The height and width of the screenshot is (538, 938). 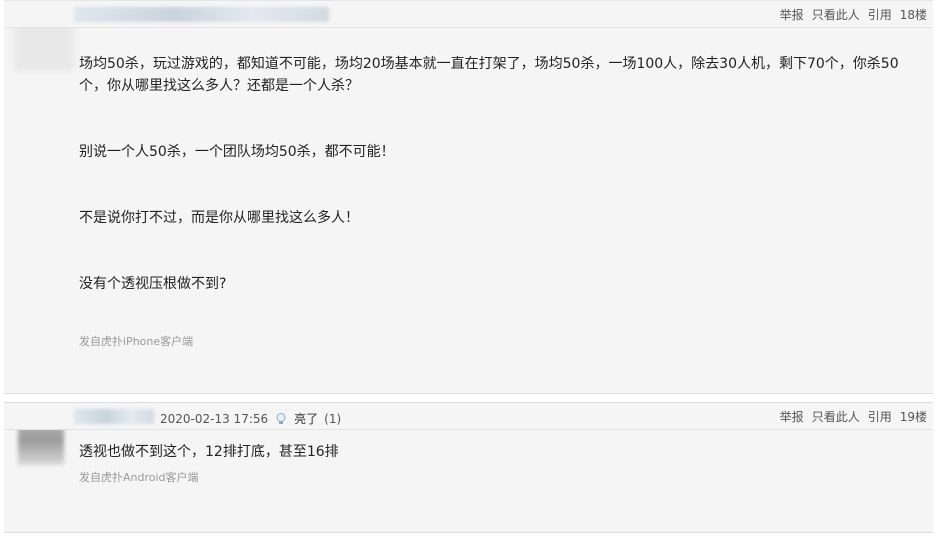 I want to click on post-actions: 举报 只看此人 引用 19楼, so click(x=853, y=416).